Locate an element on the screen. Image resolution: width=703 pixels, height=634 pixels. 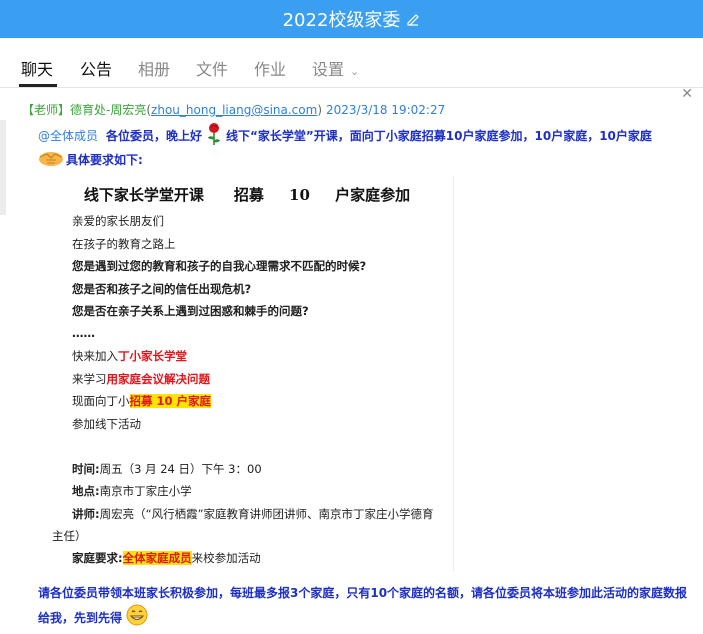
clipped-previous-message is located at coordinates (42, 85).